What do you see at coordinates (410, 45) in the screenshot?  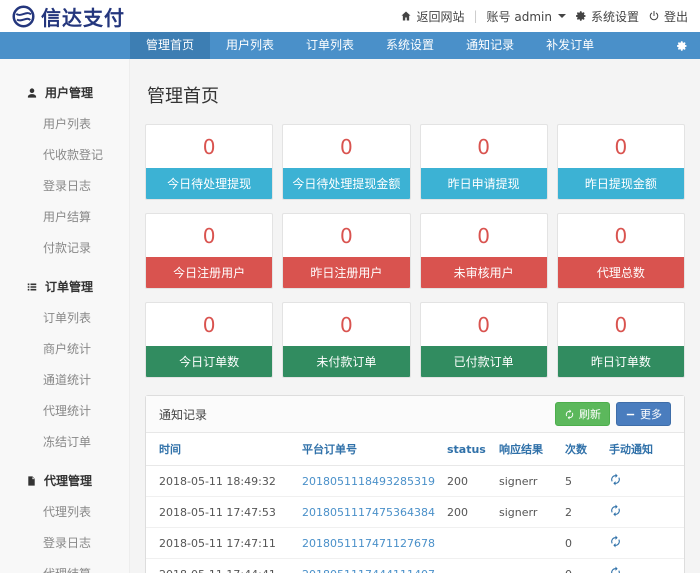 I see `tab-system-settings: 系统设置` at bounding box center [410, 45].